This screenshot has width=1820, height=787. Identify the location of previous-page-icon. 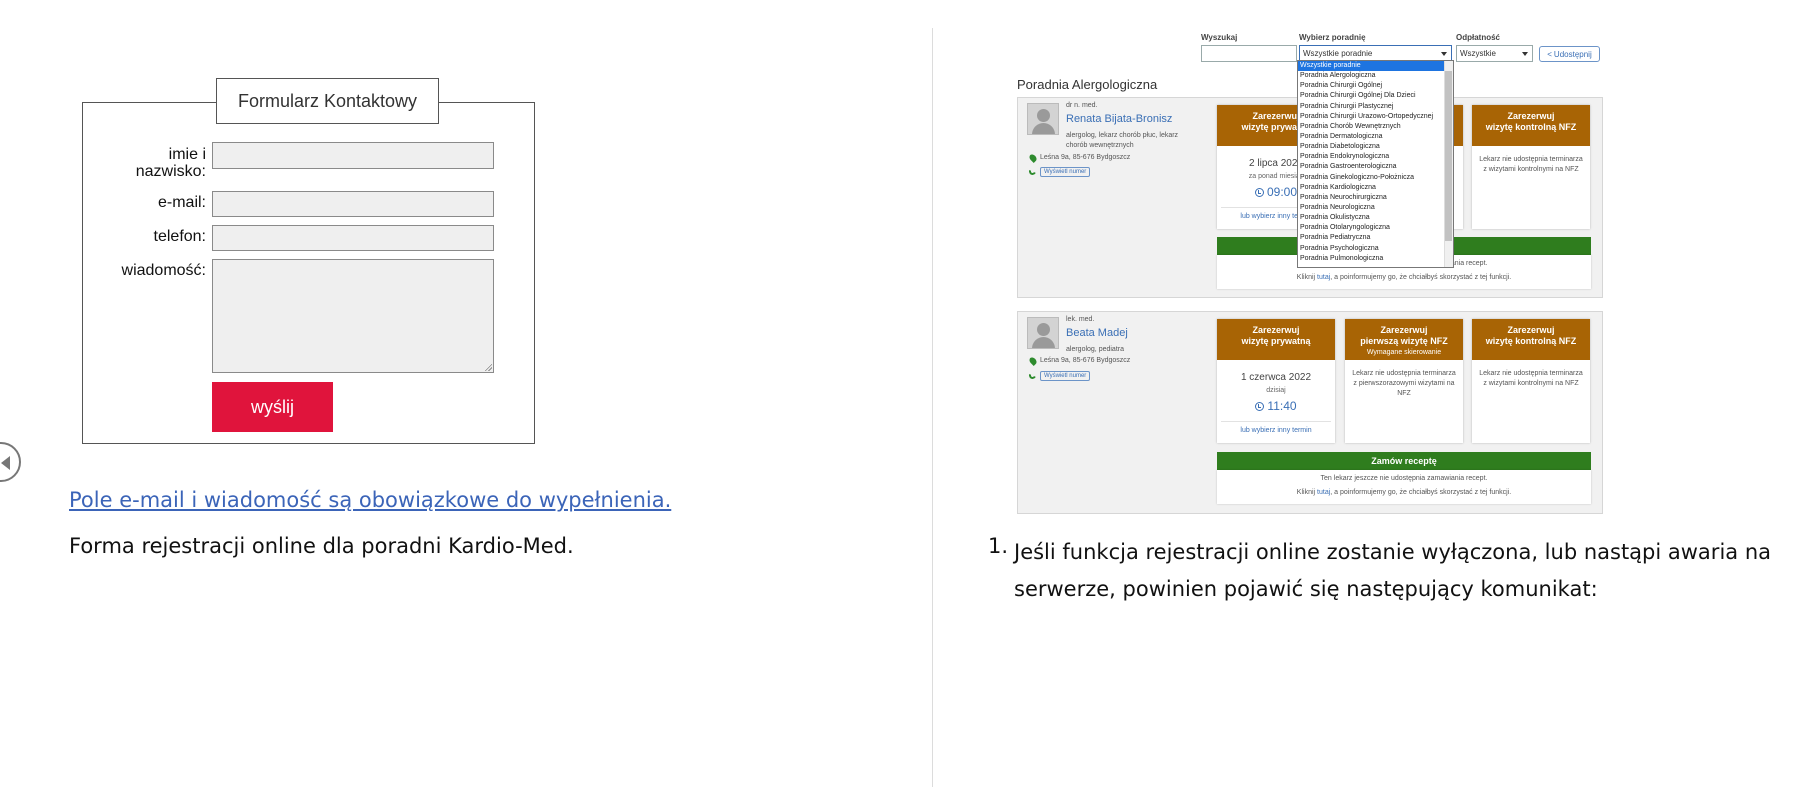
(10, 462).